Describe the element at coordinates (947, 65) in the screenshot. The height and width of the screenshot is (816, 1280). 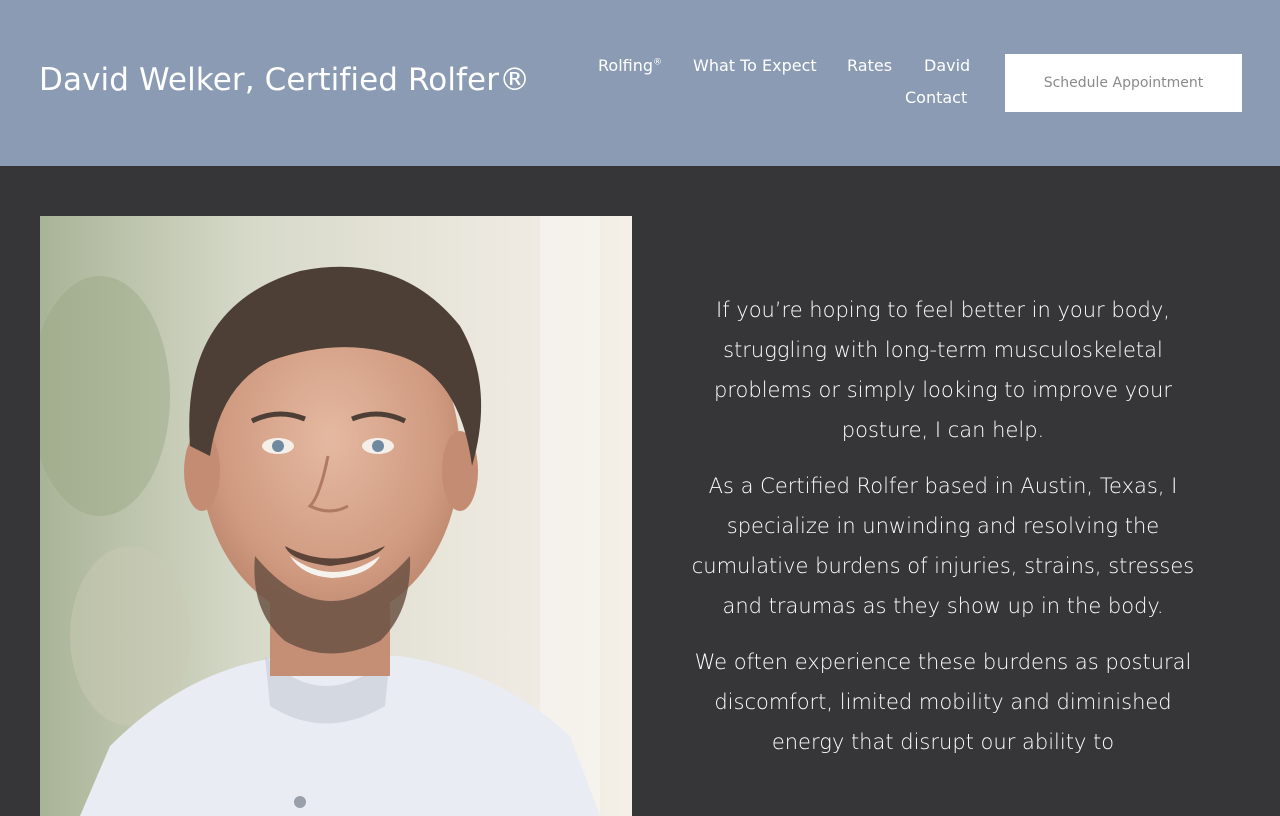
I see `nav-item-david: David` at that location.